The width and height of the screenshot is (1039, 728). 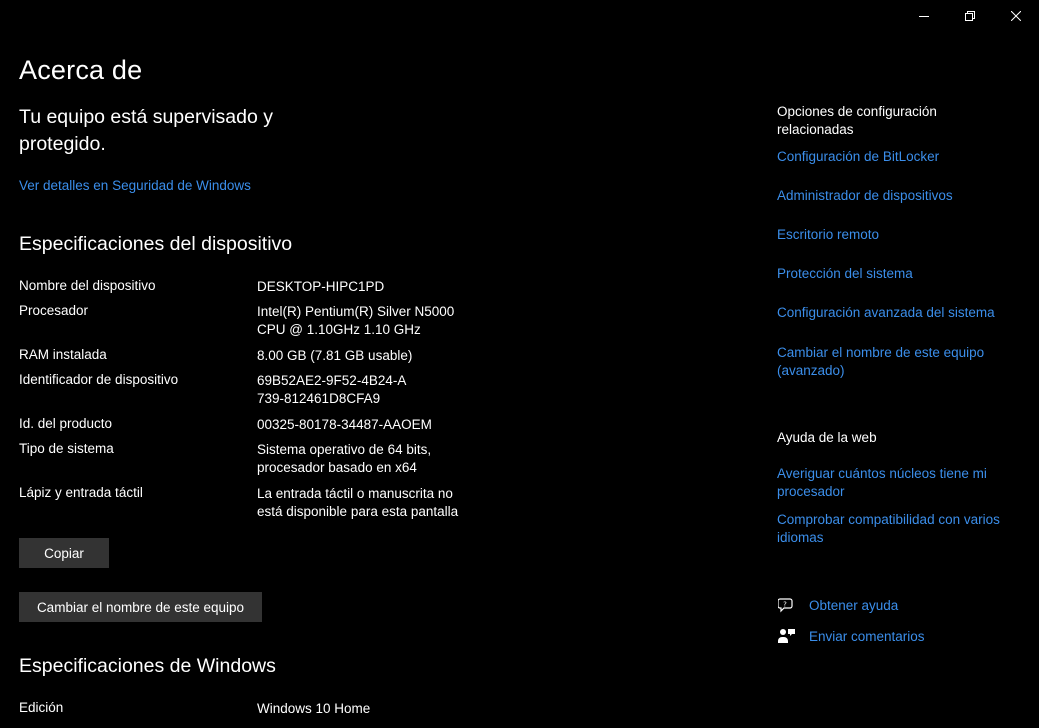 I want to click on web-help-heading: Ayuda de la web, so click(x=827, y=437).